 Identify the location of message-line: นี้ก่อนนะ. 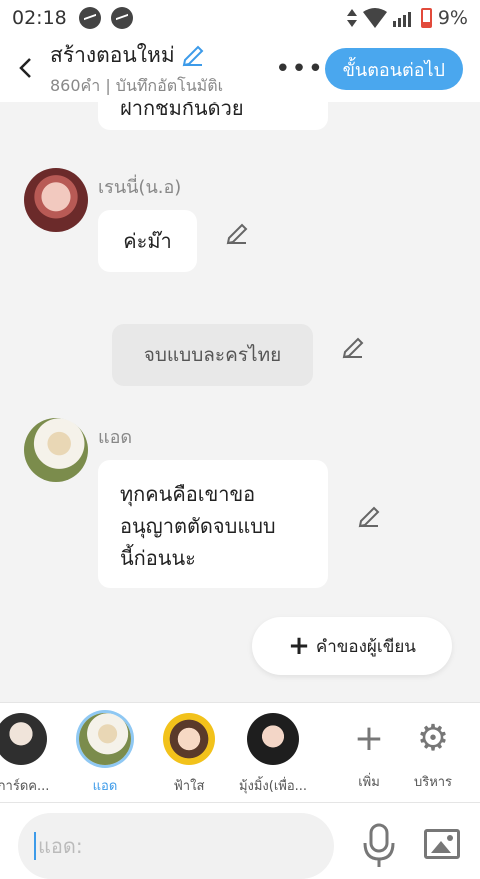
(158, 558).